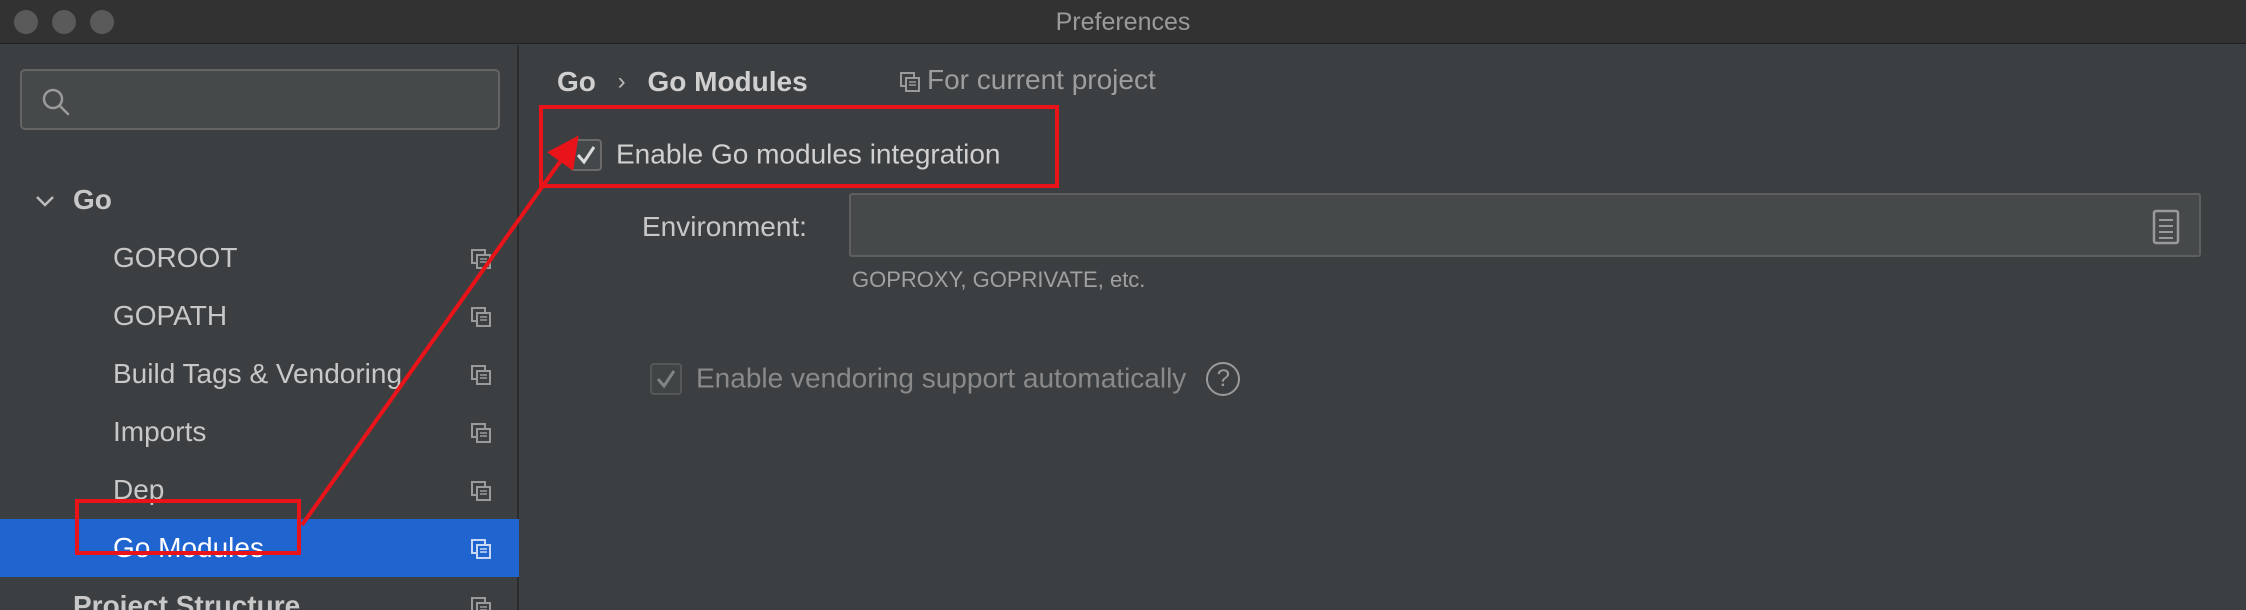 This screenshot has height=610, width=2246. What do you see at coordinates (170, 315) in the screenshot?
I see `sidebar-item-label: GOPATH` at bounding box center [170, 315].